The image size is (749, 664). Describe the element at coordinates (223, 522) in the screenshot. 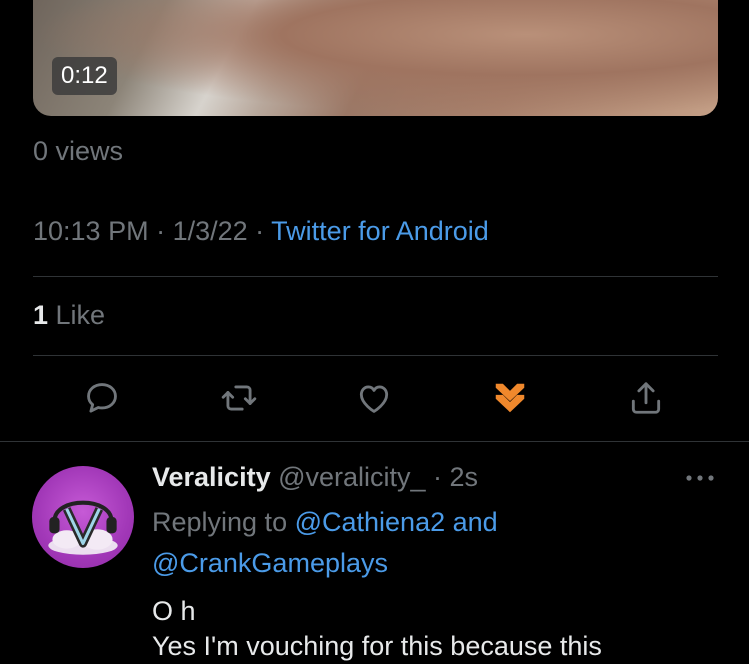

I see `replying-prefix: Replying to` at that location.